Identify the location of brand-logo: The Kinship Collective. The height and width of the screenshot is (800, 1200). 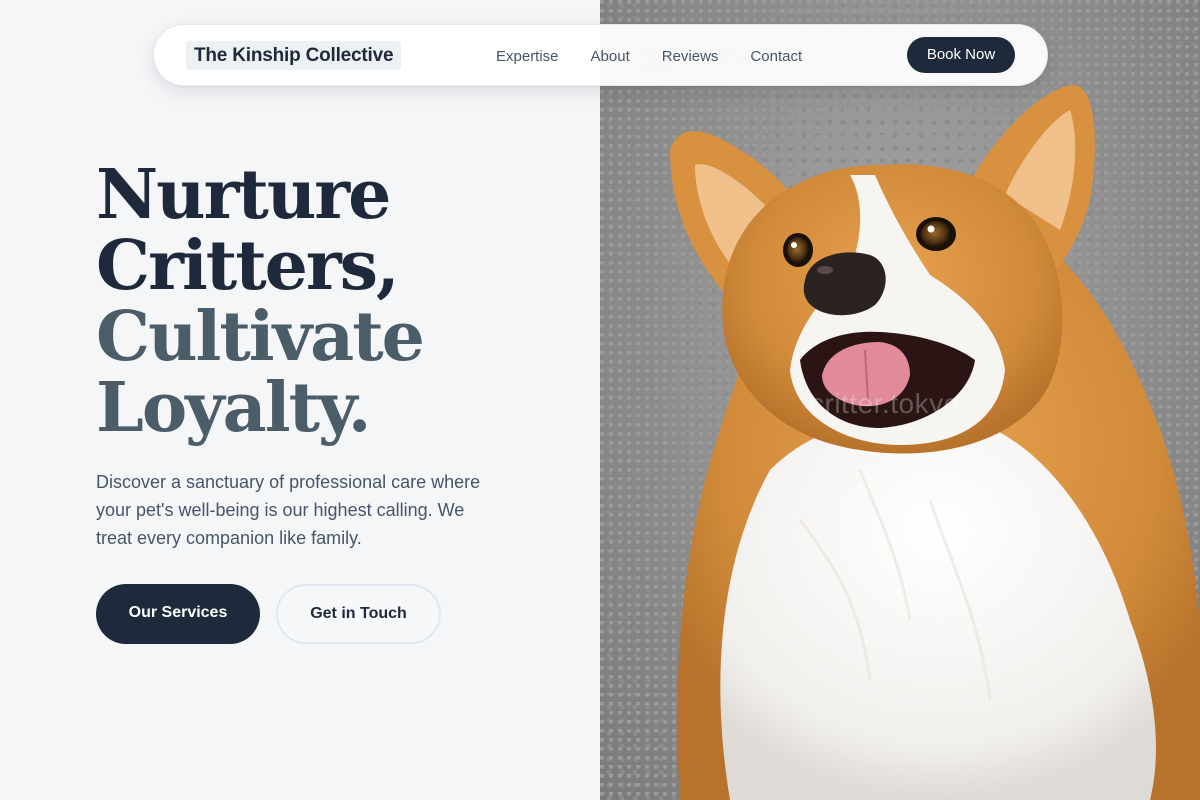
(294, 55).